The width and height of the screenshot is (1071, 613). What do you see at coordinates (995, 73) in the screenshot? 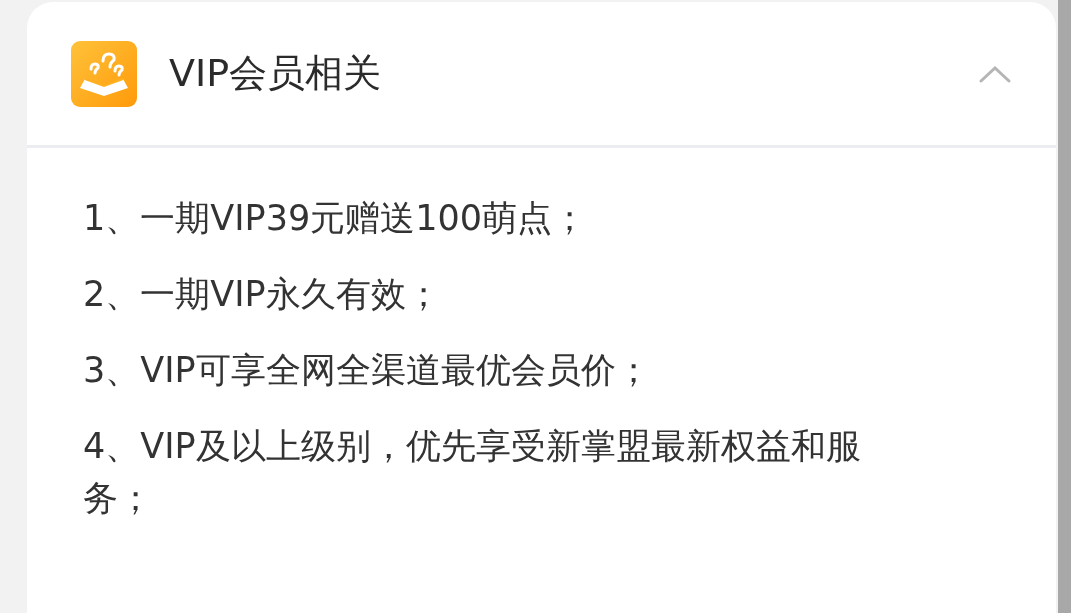
I see `chevron-icon` at bounding box center [995, 73].